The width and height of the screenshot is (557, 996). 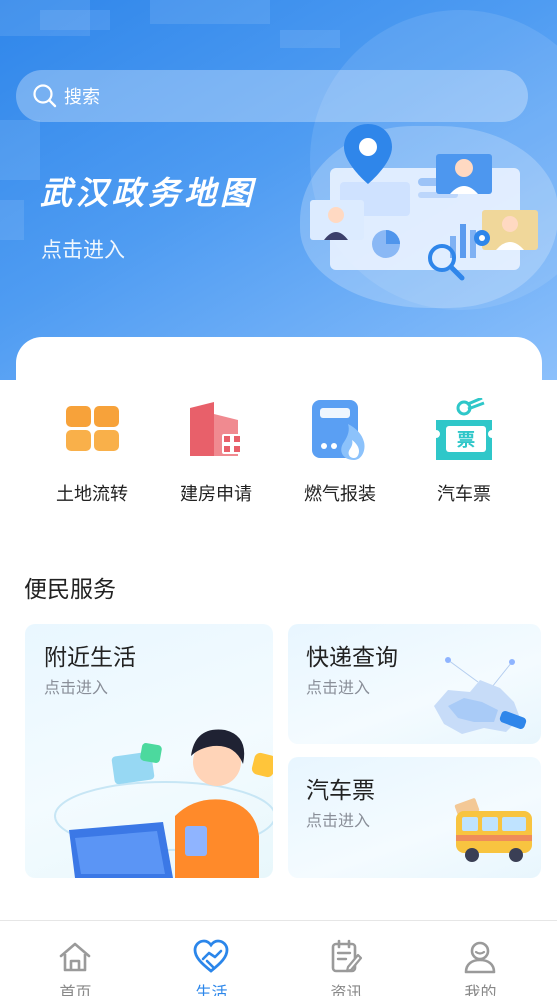 What do you see at coordinates (414, 684) in the screenshot?
I see `card-express-query: 快递查询 点击进入` at bounding box center [414, 684].